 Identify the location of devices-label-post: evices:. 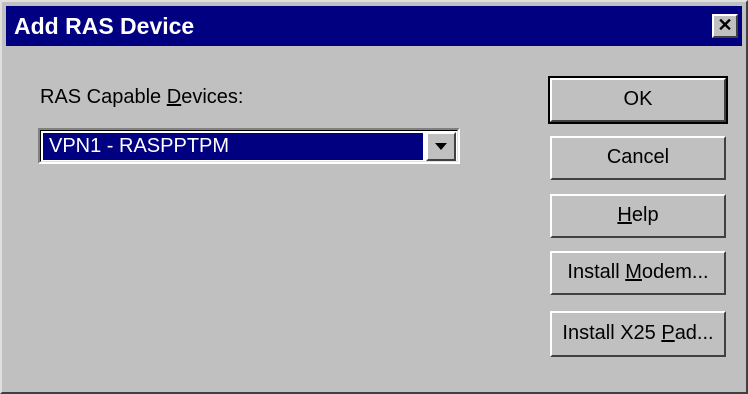
(212, 97).